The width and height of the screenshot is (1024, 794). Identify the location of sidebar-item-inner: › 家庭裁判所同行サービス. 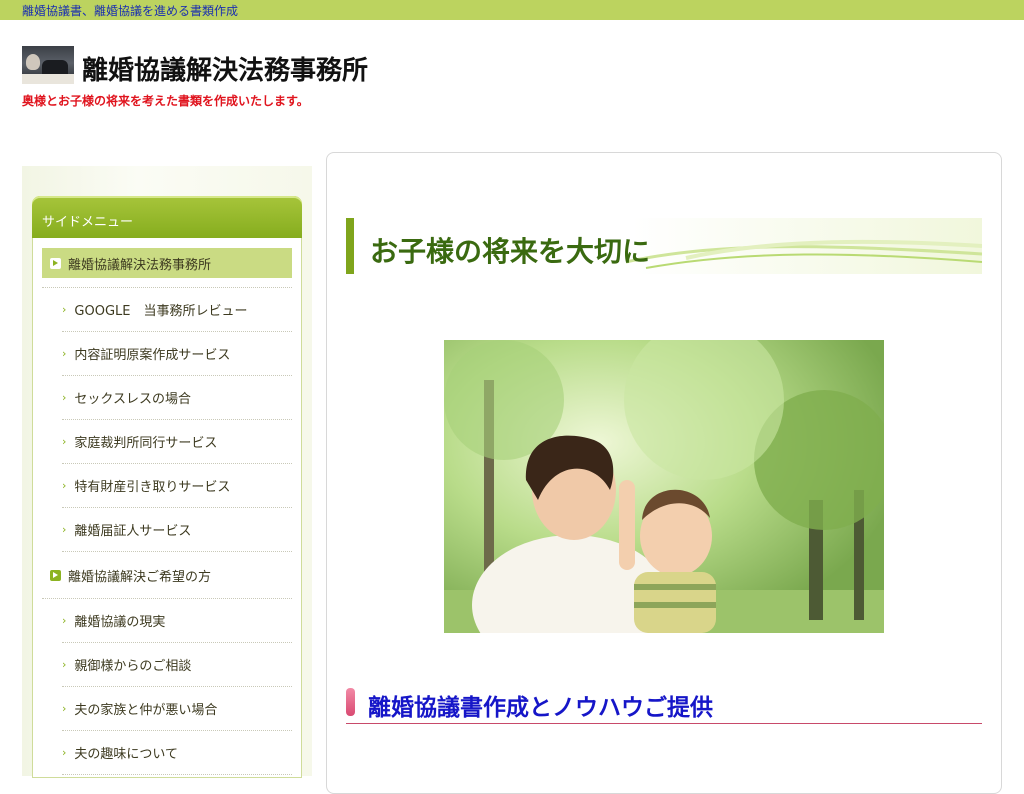
(139, 441).